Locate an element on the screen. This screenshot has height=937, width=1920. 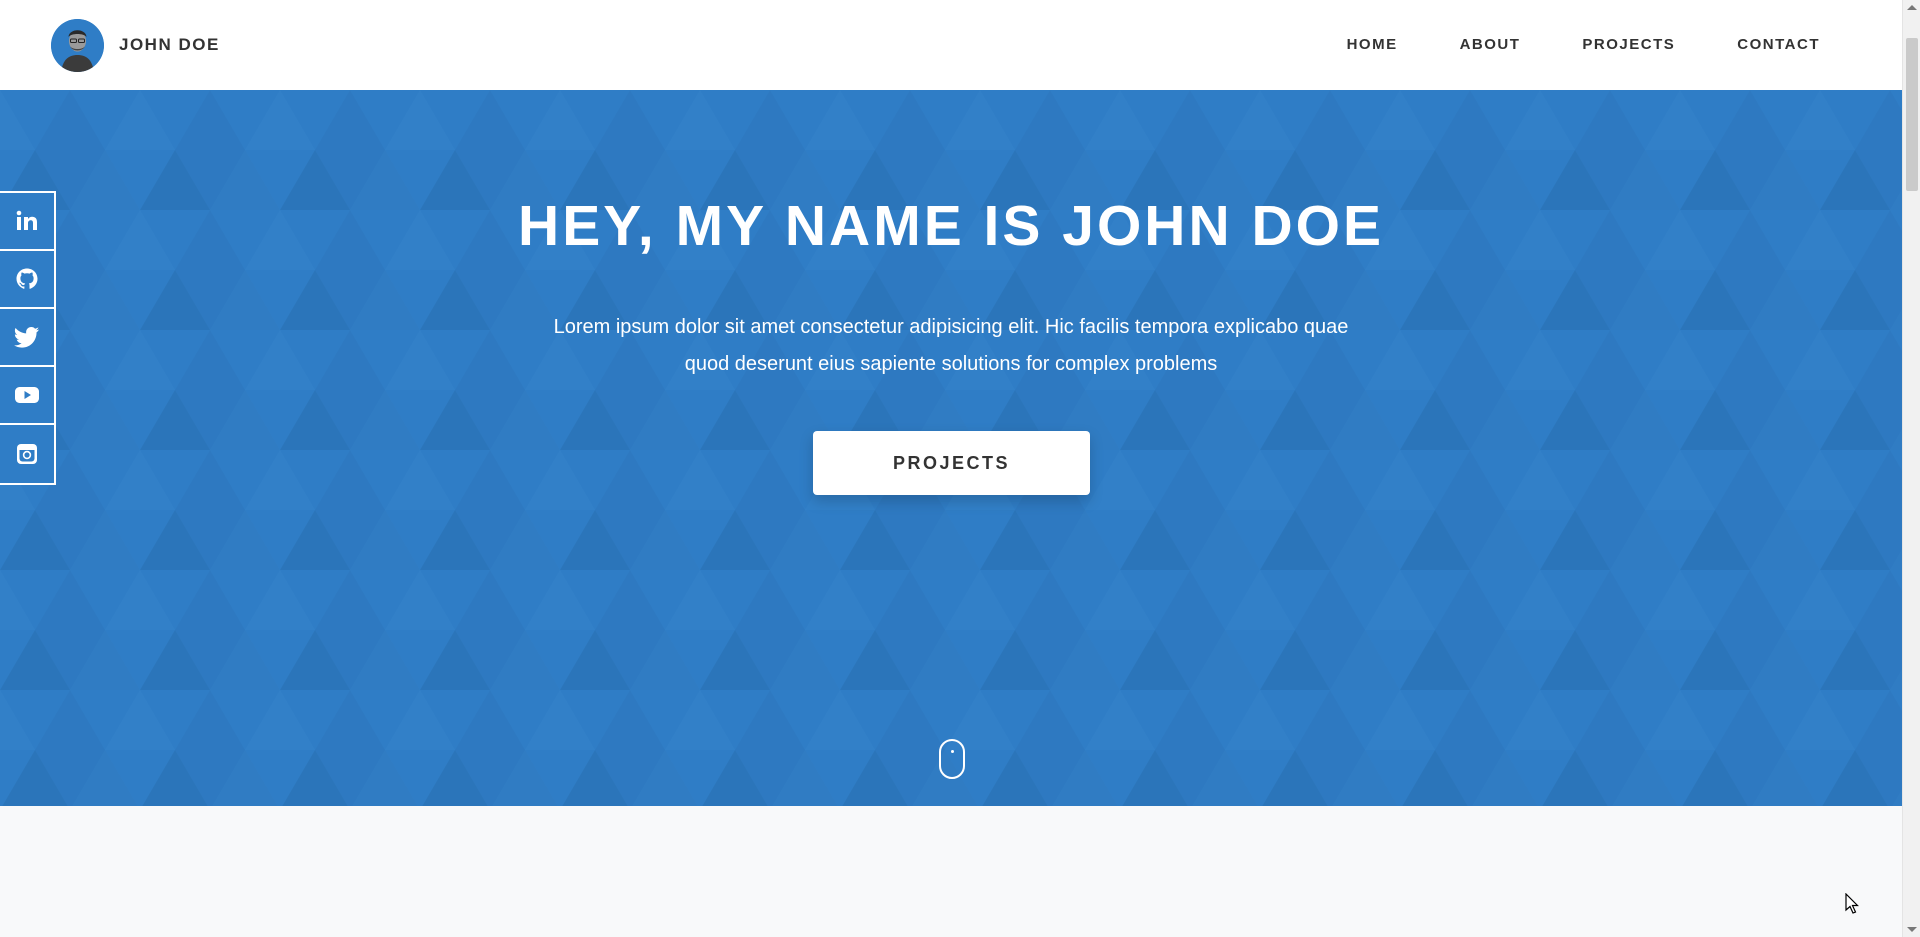
mouse-cursor-icon is located at coordinates (1852, 903).